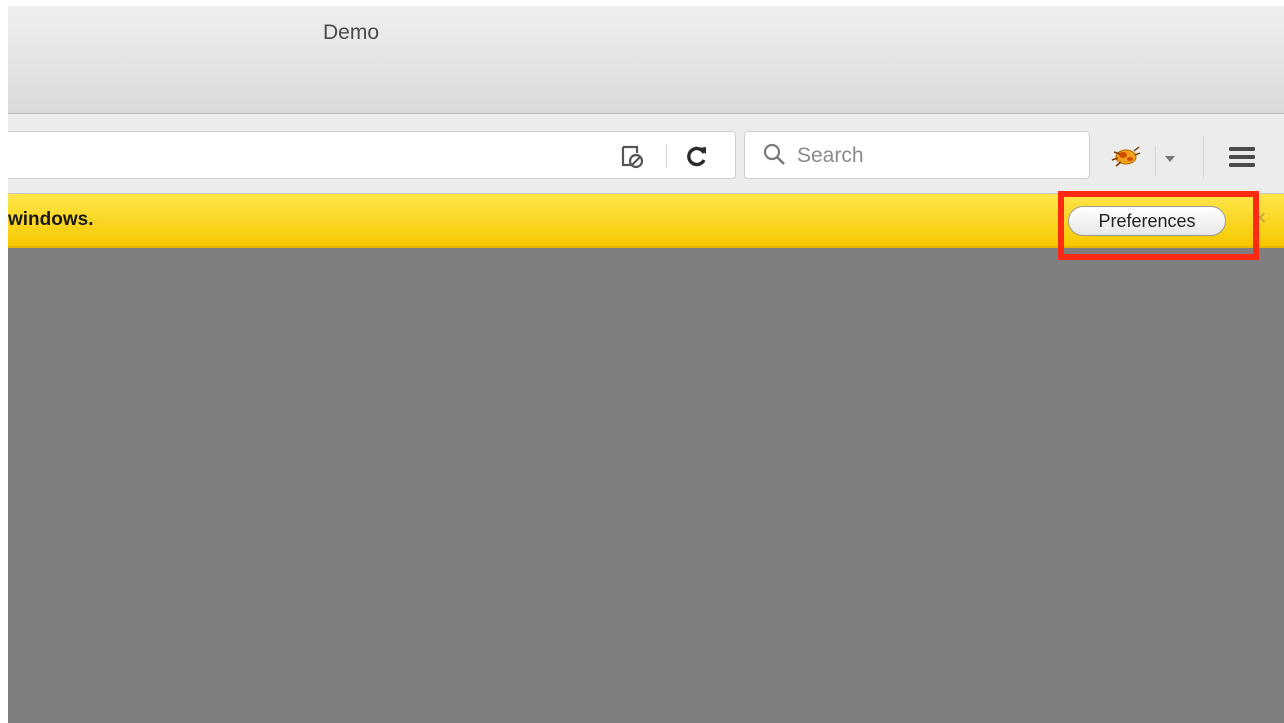 The image size is (1284, 723). Describe the element at coordinates (1158, 225) in the screenshot. I see `highlight-annotation` at that location.